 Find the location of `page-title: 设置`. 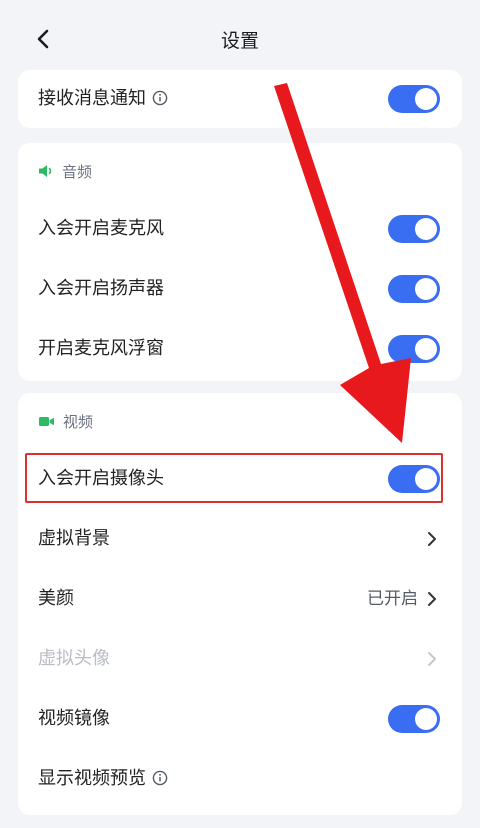

page-title: 设置 is located at coordinates (239, 41).